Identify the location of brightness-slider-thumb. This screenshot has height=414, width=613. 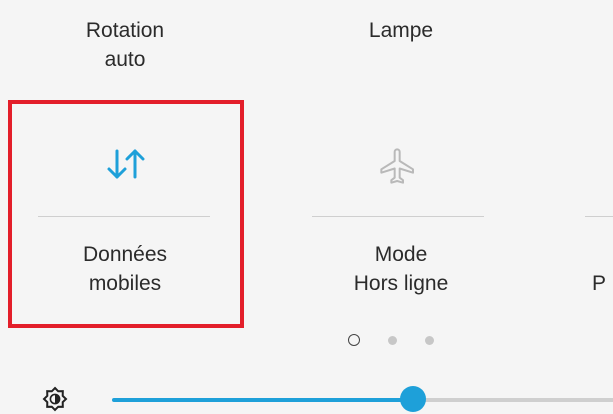
(413, 399).